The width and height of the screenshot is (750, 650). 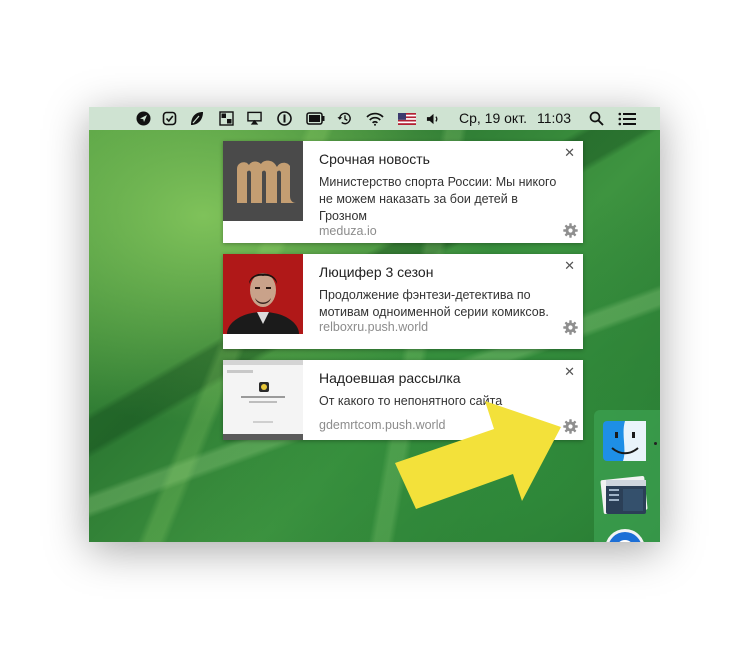 I want to click on dock, so click(x=627, y=476).